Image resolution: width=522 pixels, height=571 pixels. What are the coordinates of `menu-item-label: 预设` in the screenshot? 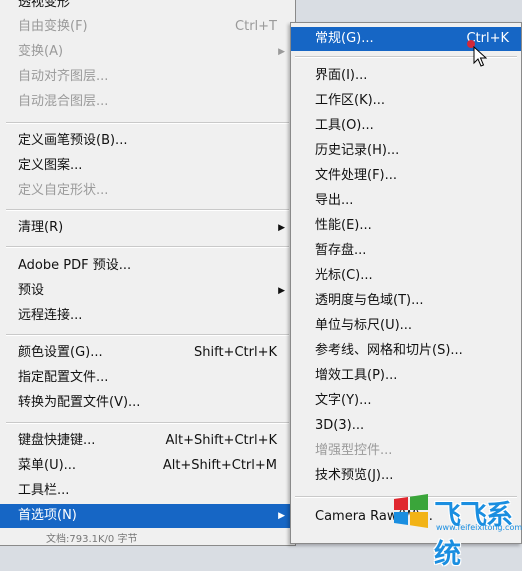 It's located at (31, 290).